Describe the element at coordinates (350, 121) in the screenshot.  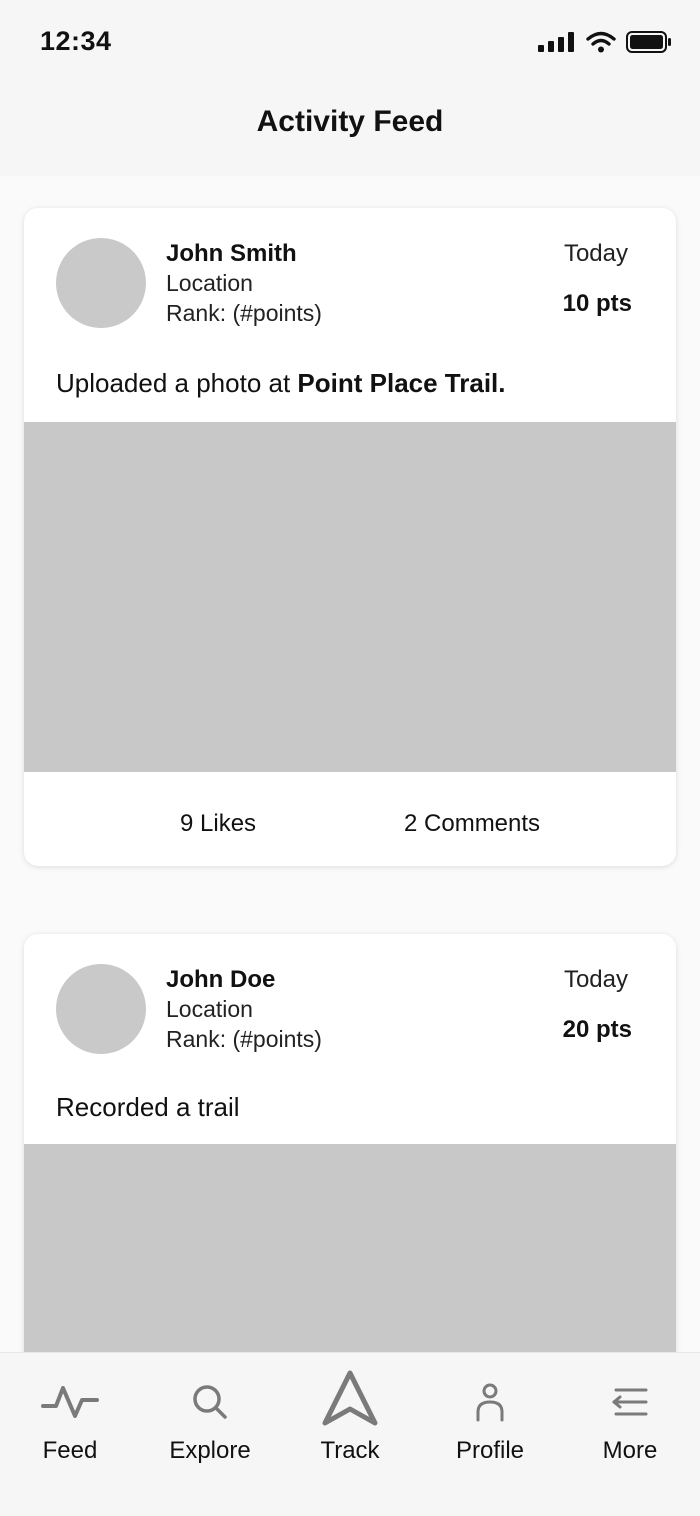
I see `page-title: Activity Feed` at that location.